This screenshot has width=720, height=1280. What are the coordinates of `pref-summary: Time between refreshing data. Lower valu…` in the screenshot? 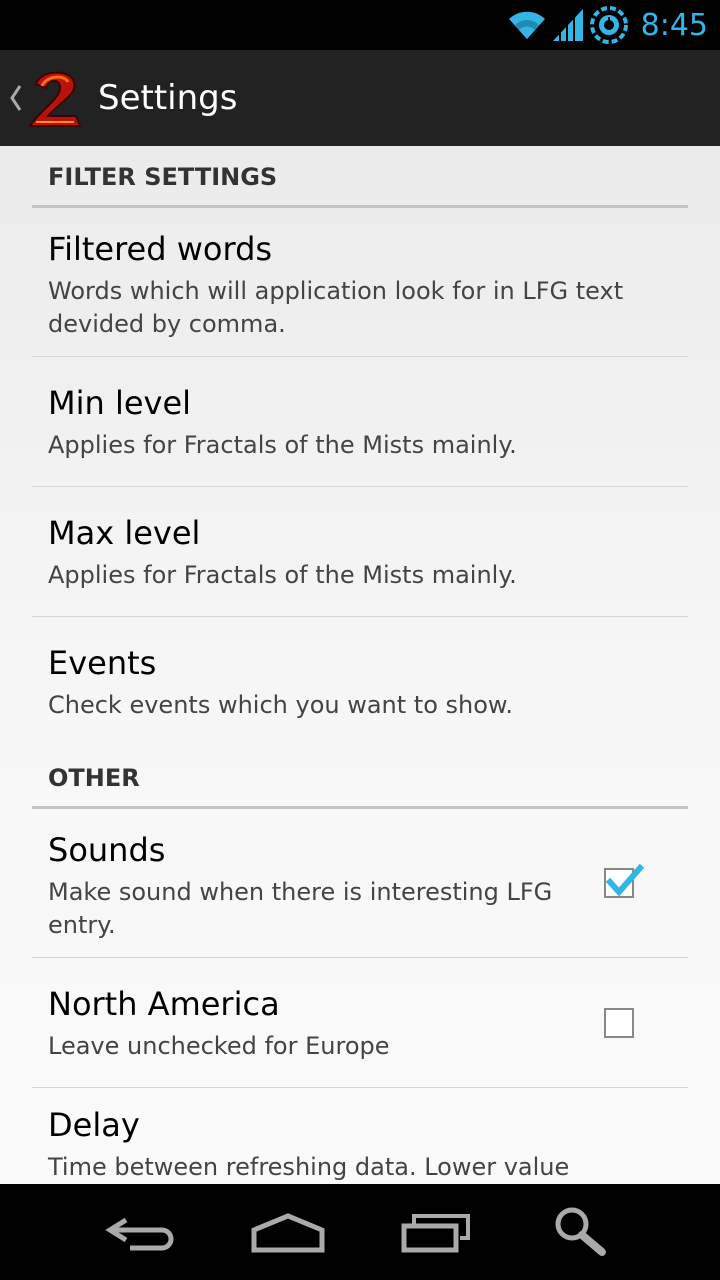 It's located at (309, 1167).